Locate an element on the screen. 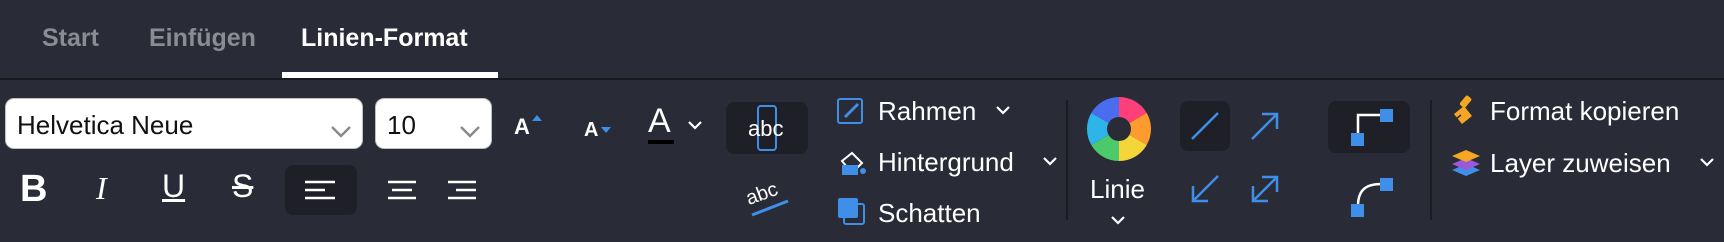 Image resolution: width=1724 pixels, height=242 pixels. strikethrough-button: S is located at coordinates (249, 188).